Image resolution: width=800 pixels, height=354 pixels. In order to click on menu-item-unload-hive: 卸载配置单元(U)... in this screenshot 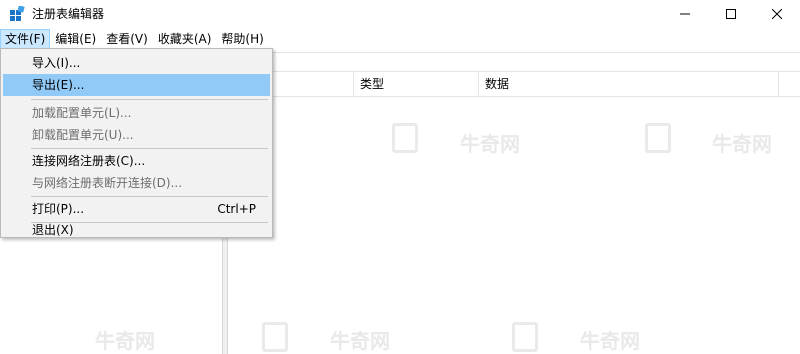, I will do `click(136, 135)`.